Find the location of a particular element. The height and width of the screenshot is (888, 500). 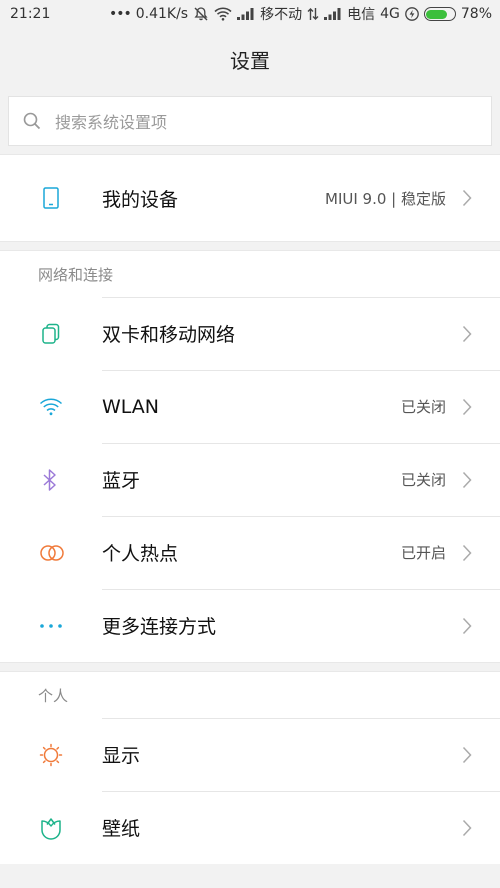

carrier-1: 移不动 is located at coordinates (281, 15).